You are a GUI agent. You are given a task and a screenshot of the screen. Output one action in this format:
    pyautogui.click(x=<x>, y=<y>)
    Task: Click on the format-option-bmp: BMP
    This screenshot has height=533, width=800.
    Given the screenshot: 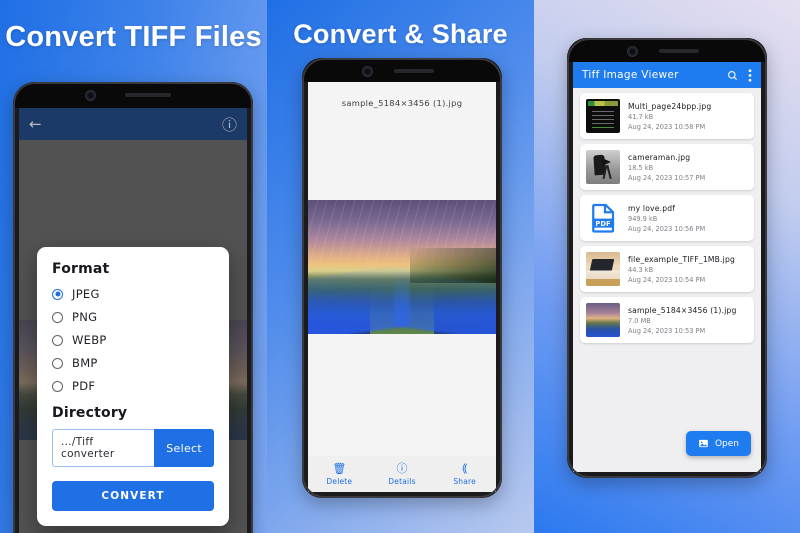 What is the action you would take?
    pyautogui.click(x=133, y=363)
    